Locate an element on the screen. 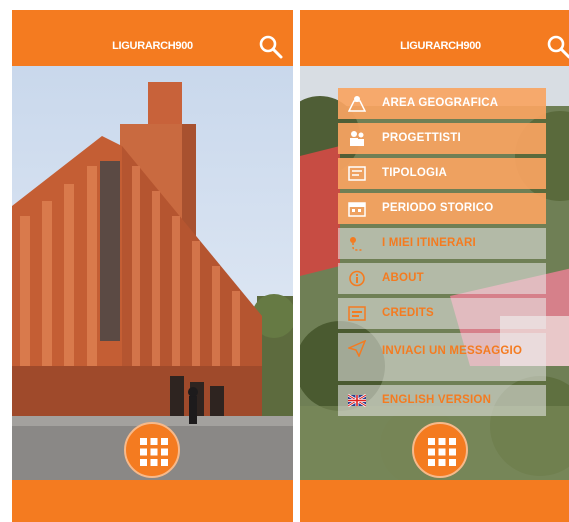  menu-item-label: CREDITS is located at coordinates (408, 313).